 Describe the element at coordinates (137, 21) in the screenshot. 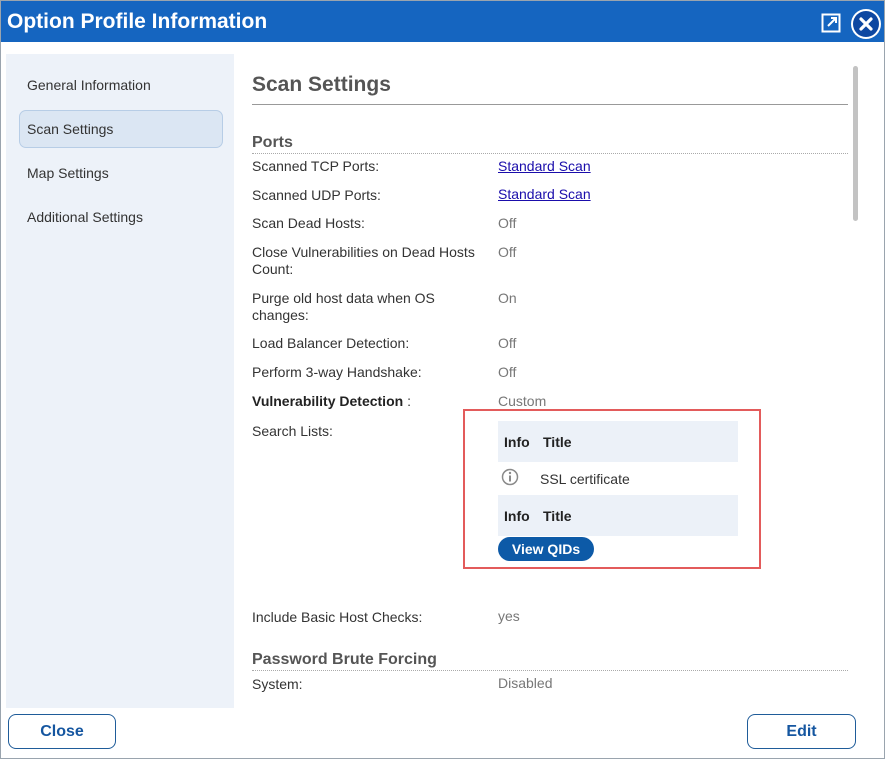

I see `dialog-title: Option Profile Information` at that location.